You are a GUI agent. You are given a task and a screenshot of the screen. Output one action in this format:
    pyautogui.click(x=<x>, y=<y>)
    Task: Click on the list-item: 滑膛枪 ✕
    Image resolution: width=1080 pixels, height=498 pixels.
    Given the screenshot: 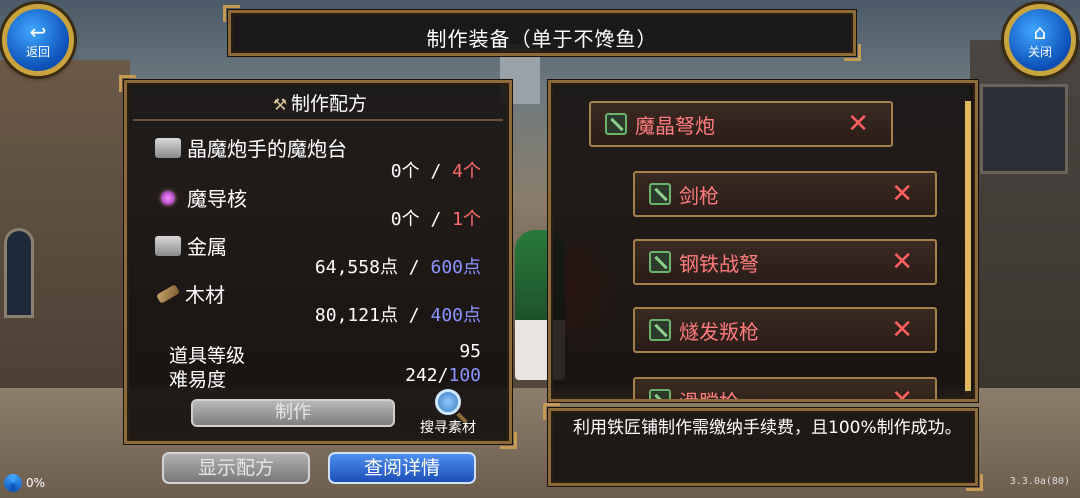 What is the action you would take?
    pyautogui.click(x=785, y=389)
    